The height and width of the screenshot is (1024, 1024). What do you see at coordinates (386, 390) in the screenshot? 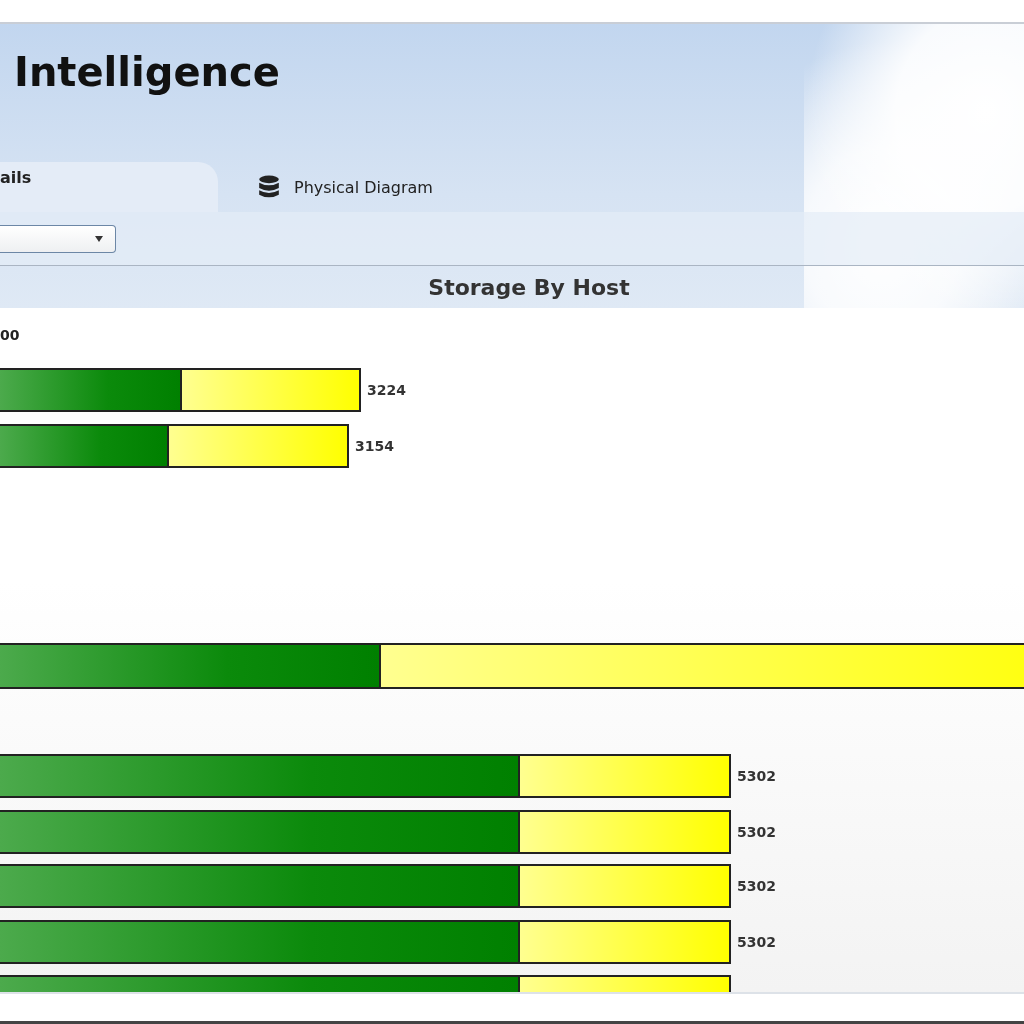
I see `bar-value: 3224` at bounding box center [386, 390].